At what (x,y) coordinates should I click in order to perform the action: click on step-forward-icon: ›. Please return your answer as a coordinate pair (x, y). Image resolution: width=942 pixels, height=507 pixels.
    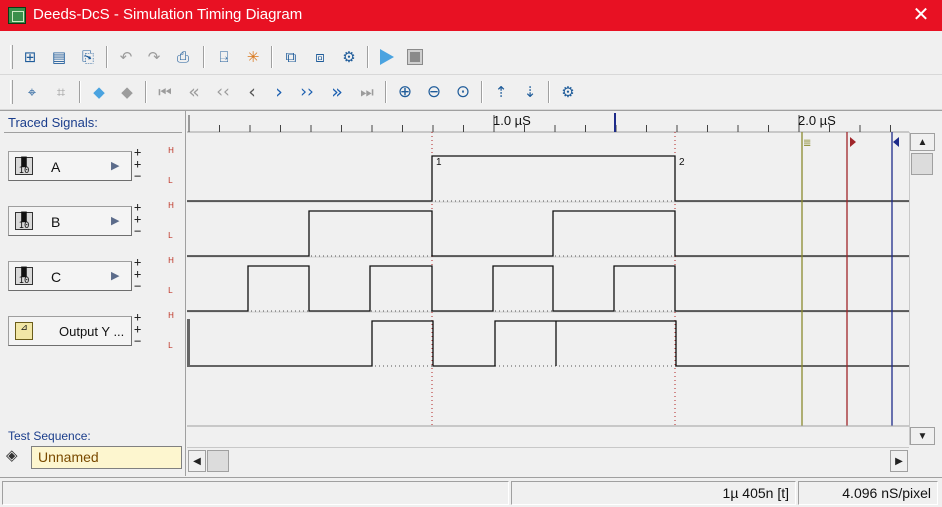
    Looking at the image, I should click on (279, 92).